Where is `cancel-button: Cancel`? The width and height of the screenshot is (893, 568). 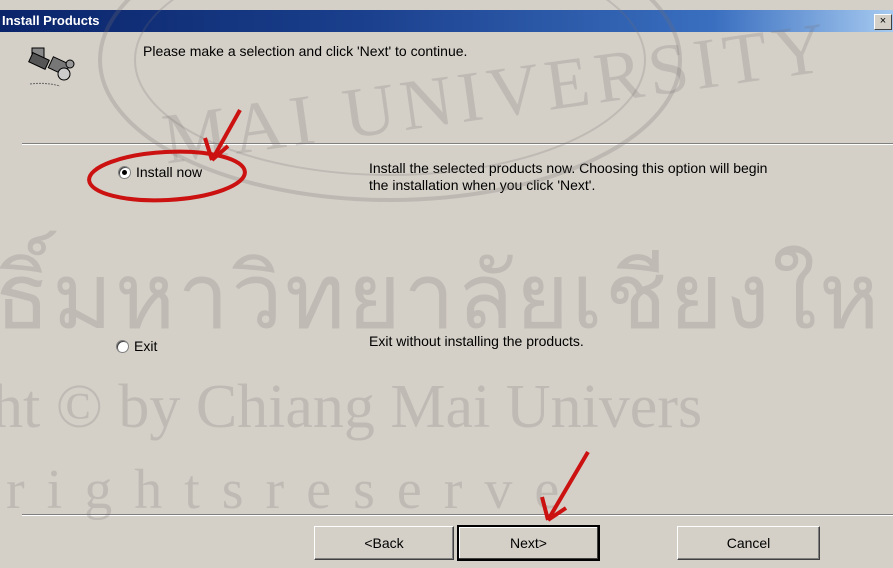
cancel-button: Cancel is located at coordinates (748, 543).